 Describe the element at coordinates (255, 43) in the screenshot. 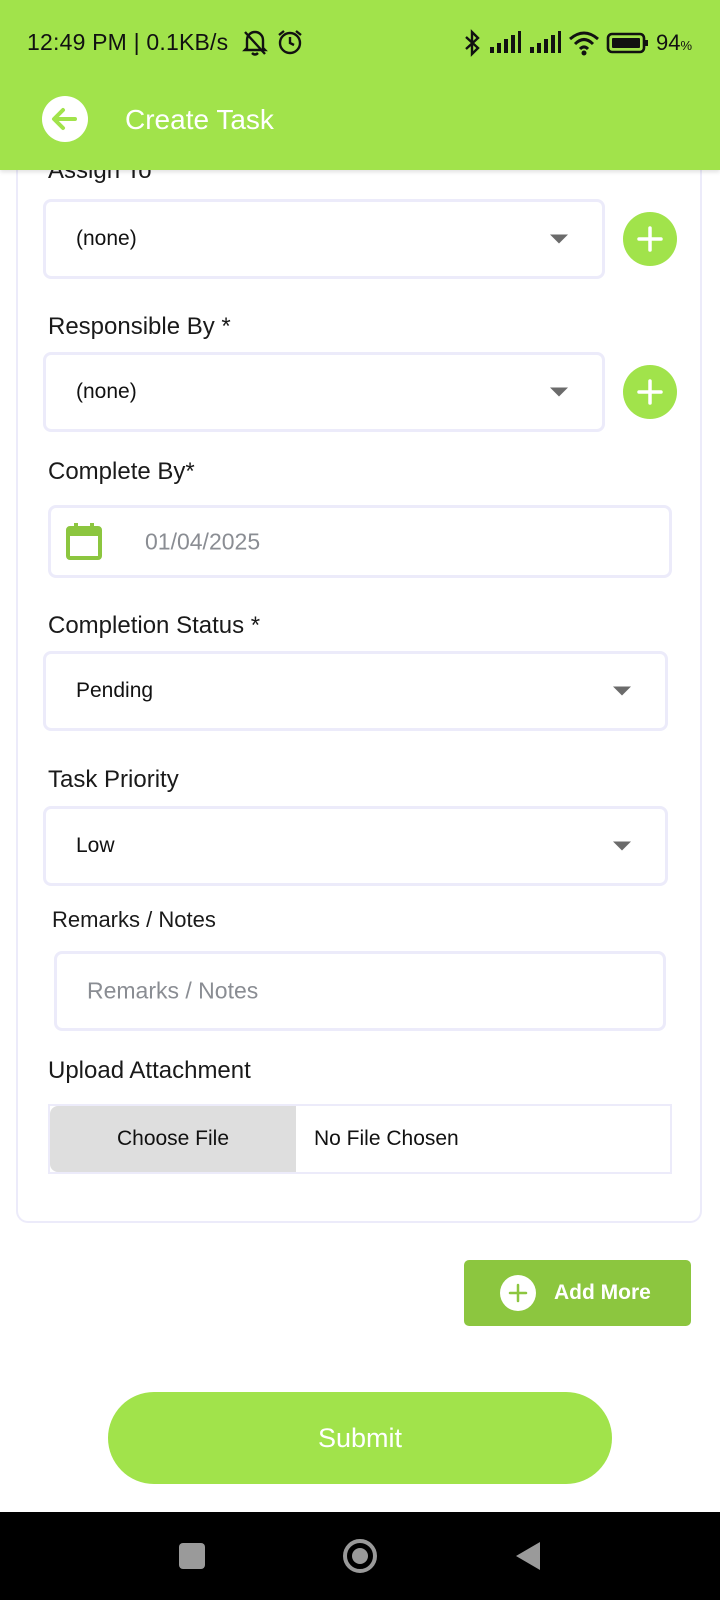

I see `mute-bell-icon` at that location.